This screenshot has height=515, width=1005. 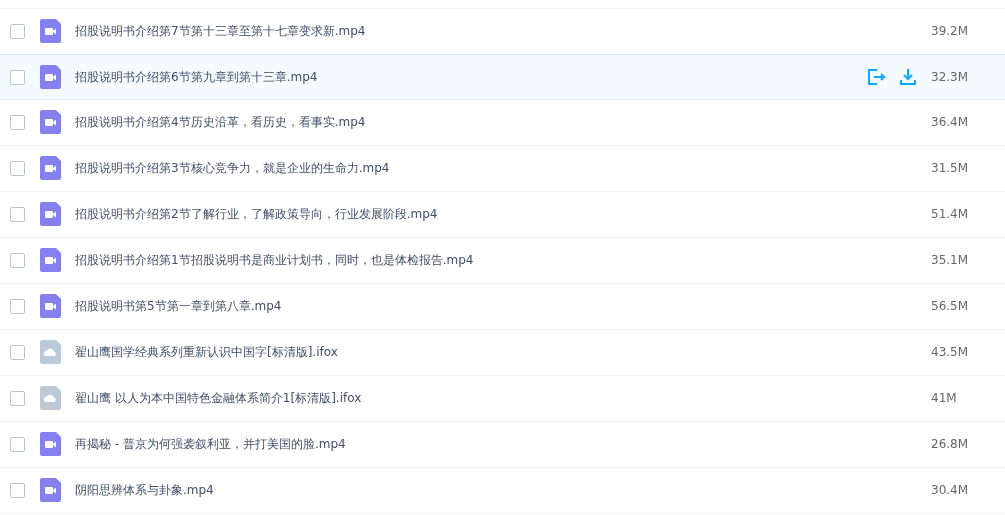 I want to click on file-name: 阴阳思辨体系与卦象.mp4, so click(x=503, y=490).